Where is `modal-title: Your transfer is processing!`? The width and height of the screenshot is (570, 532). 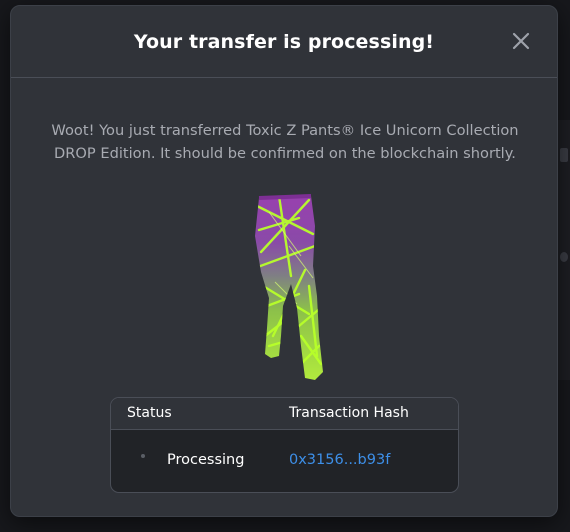
modal-title: Your transfer is processing! is located at coordinates (284, 41).